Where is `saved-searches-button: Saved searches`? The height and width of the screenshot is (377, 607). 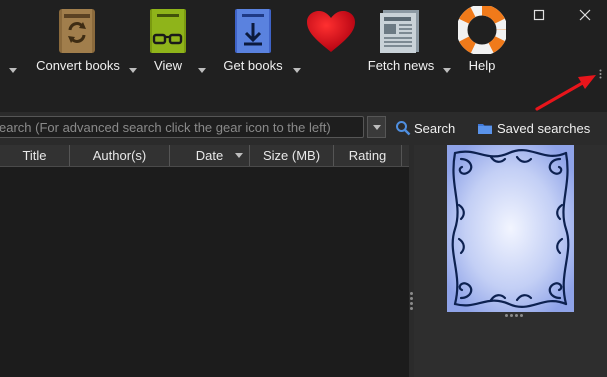 saved-searches-button: Saved searches is located at coordinates (533, 128).